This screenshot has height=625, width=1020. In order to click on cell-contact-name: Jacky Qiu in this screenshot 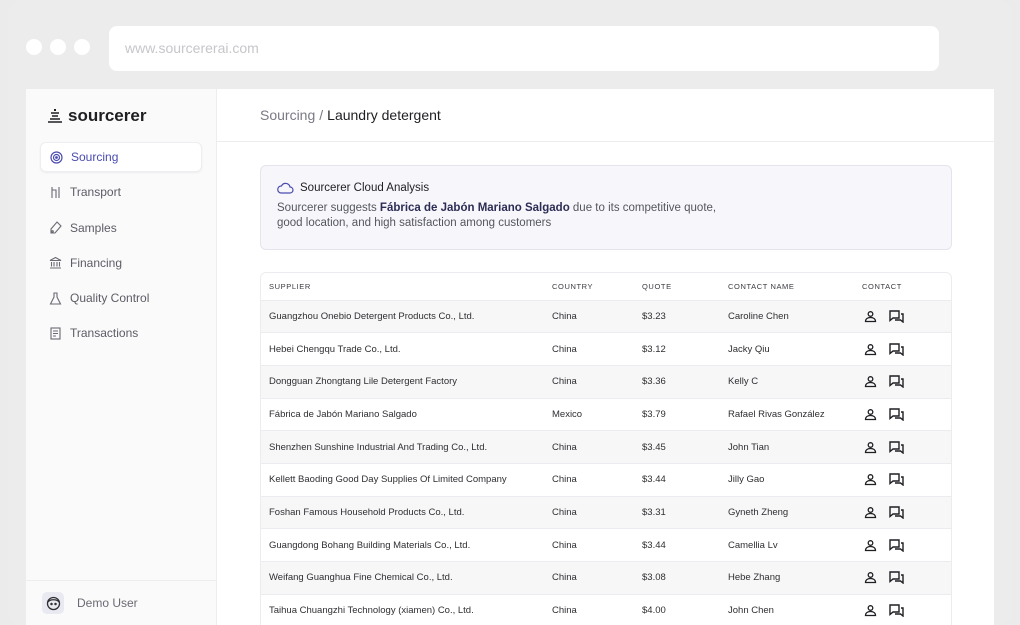, I will do `click(795, 349)`.